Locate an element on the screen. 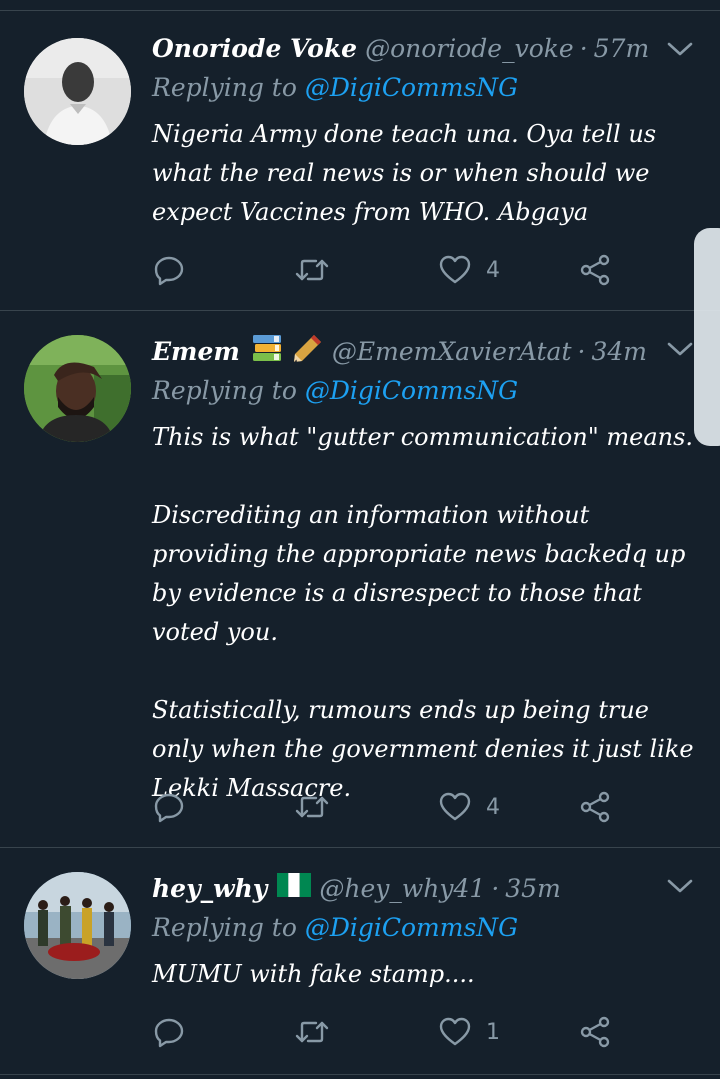 The image size is (720, 1079). pen-emoji-icon is located at coordinates (307, 351).